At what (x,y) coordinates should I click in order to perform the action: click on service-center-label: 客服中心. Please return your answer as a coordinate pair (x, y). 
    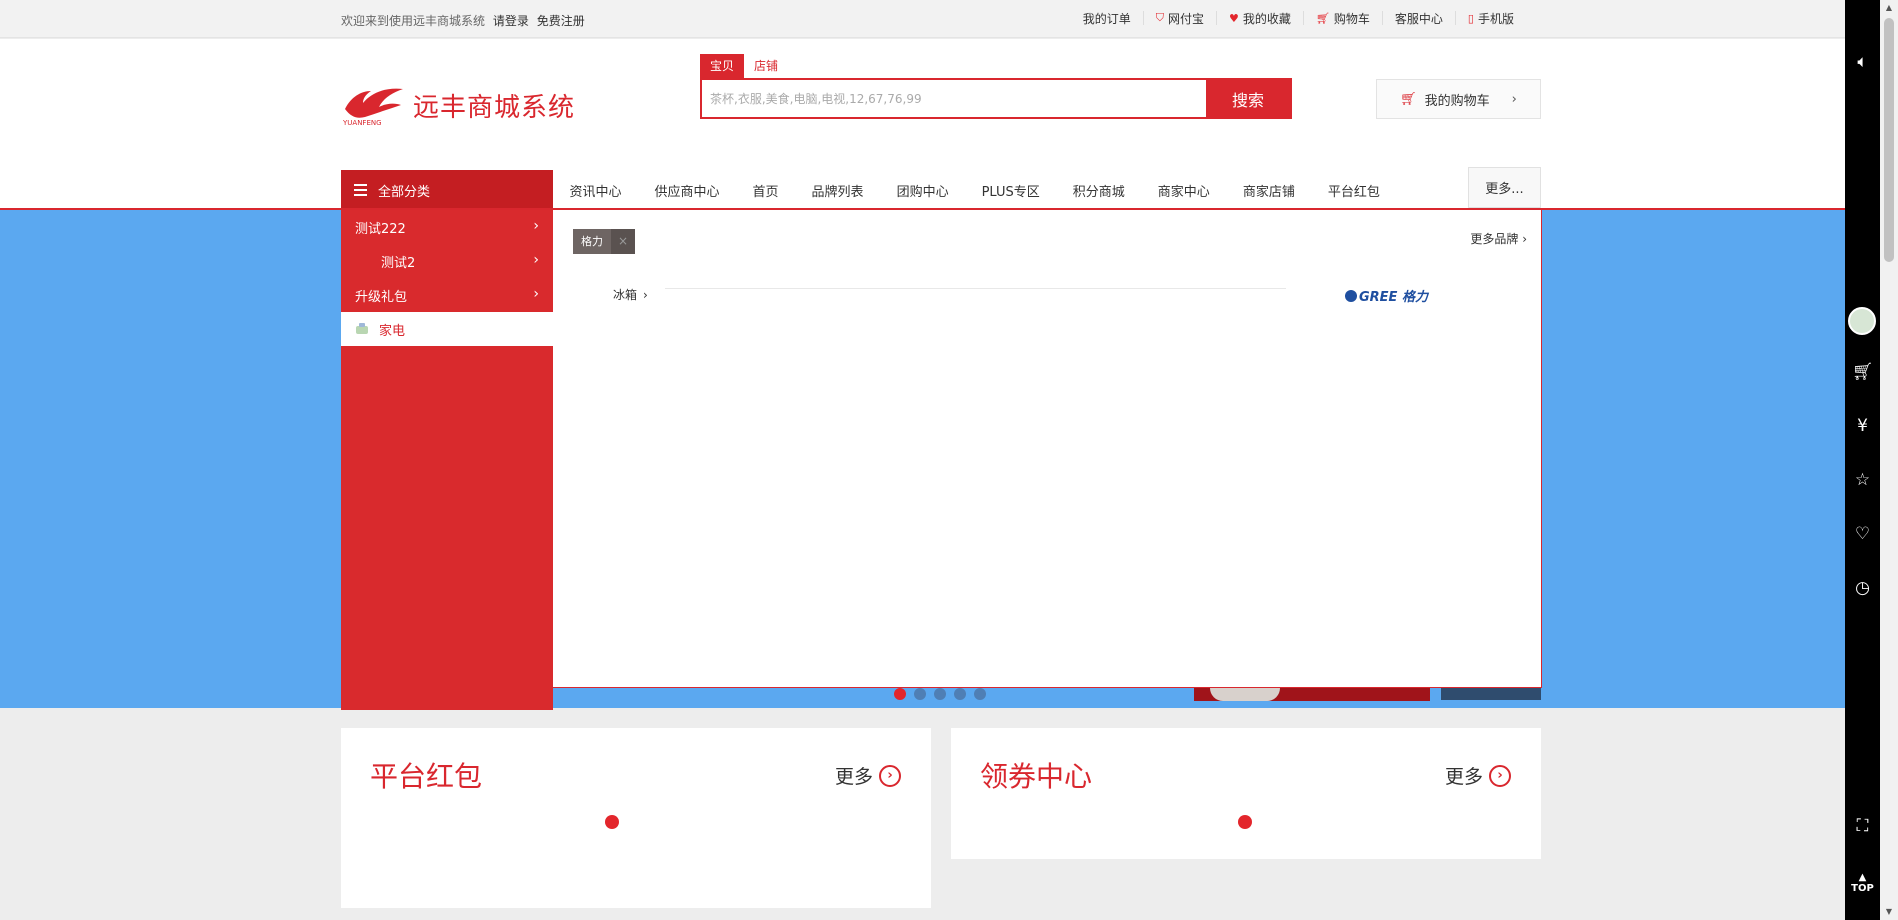
    Looking at the image, I should click on (1418, 18).